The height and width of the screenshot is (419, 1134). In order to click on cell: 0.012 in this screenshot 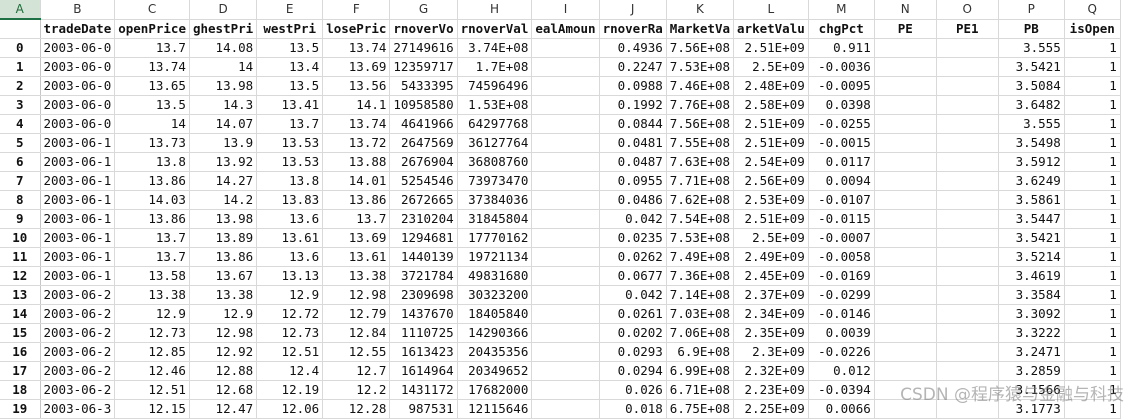, I will do `click(841, 371)`.